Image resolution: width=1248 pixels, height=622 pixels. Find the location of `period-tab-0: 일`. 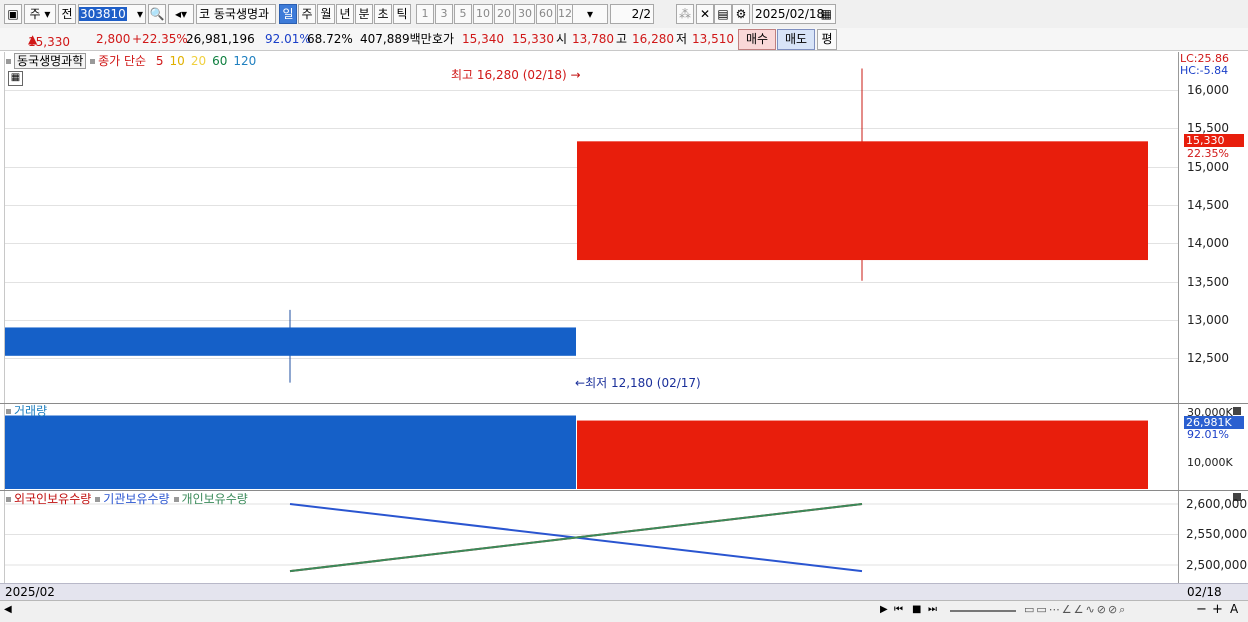

period-tab-0: 일 is located at coordinates (288, 14).